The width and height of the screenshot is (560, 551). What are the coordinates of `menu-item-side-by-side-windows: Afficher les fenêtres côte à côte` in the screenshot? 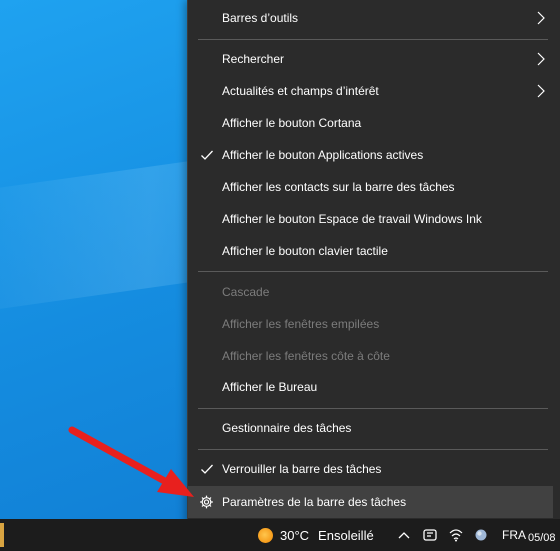 It's located at (370, 356).